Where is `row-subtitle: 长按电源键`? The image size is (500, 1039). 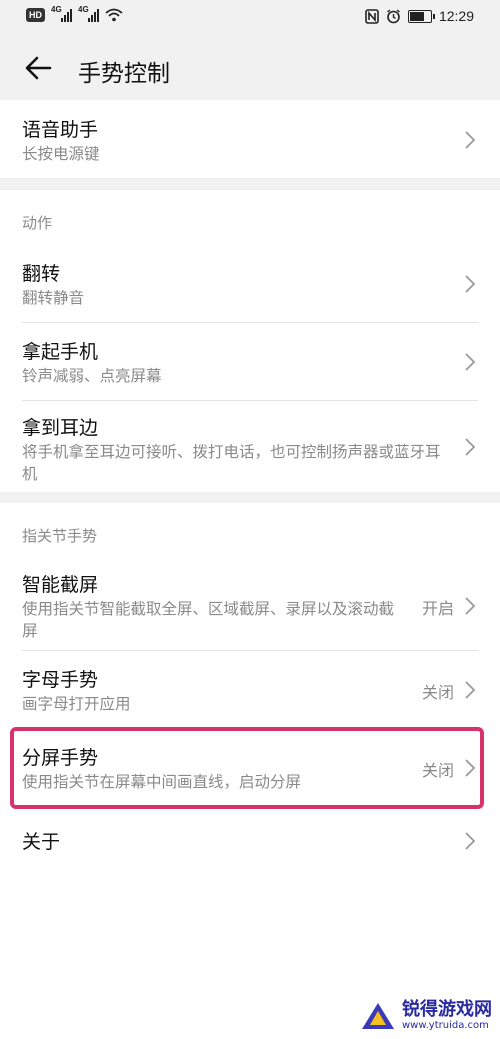
row-subtitle: 长按电源键 is located at coordinates (61, 154).